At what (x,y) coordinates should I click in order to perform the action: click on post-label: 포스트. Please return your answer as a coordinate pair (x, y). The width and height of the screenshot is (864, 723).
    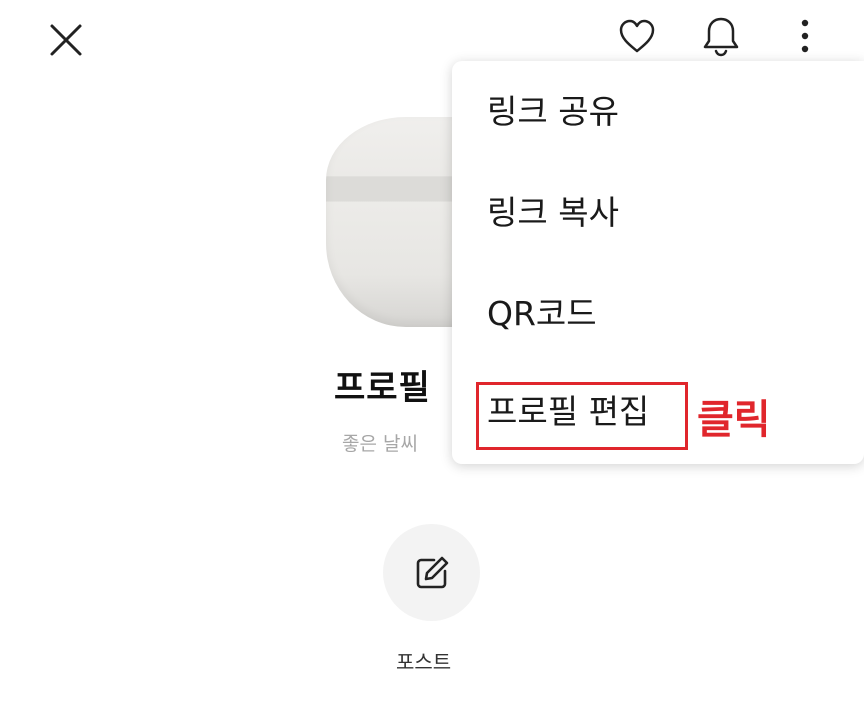
    Looking at the image, I should click on (424, 662).